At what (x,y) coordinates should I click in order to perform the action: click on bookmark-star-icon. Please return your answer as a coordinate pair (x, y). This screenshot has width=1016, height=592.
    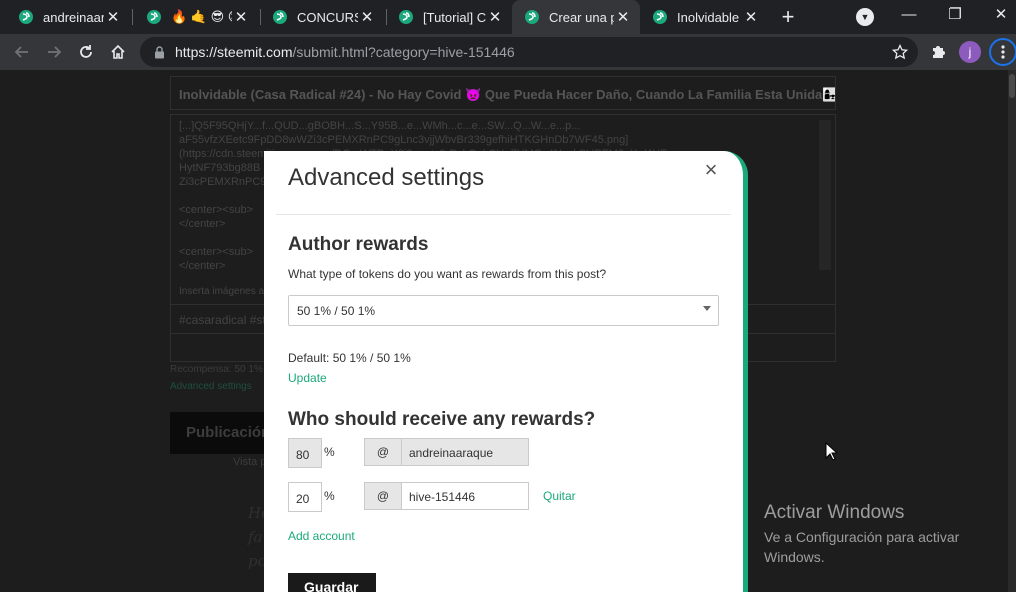
    Looking at the image, I should click on (900, 54).